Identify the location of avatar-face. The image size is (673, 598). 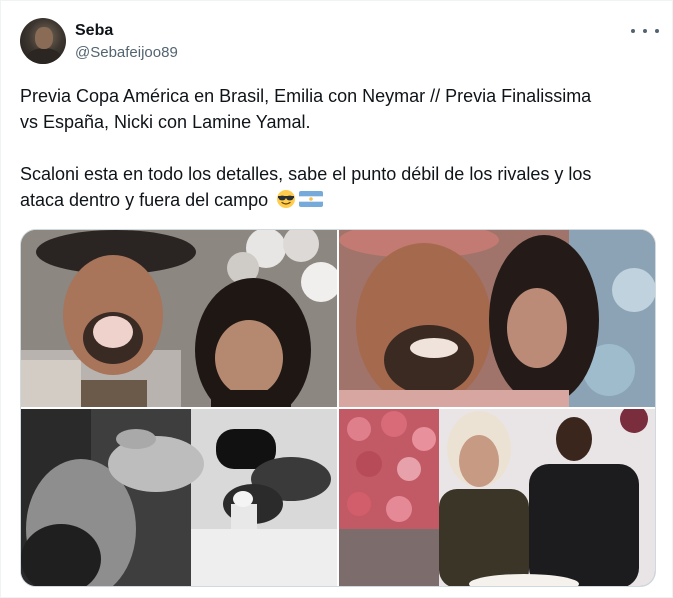
(44, 38).